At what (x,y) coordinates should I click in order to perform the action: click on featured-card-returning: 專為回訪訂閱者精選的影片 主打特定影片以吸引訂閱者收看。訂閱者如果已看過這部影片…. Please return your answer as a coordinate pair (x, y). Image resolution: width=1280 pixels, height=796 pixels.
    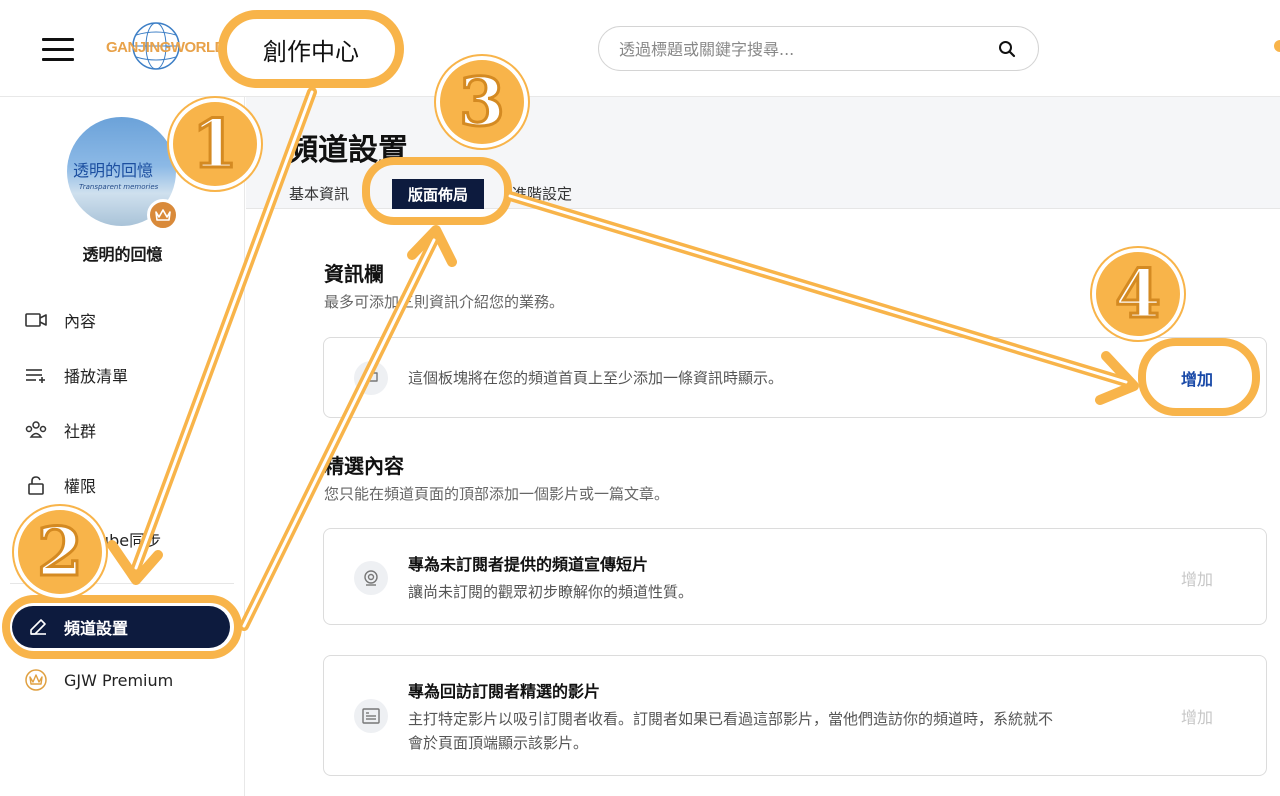
    Looking at the image, I should click on (795, 715).